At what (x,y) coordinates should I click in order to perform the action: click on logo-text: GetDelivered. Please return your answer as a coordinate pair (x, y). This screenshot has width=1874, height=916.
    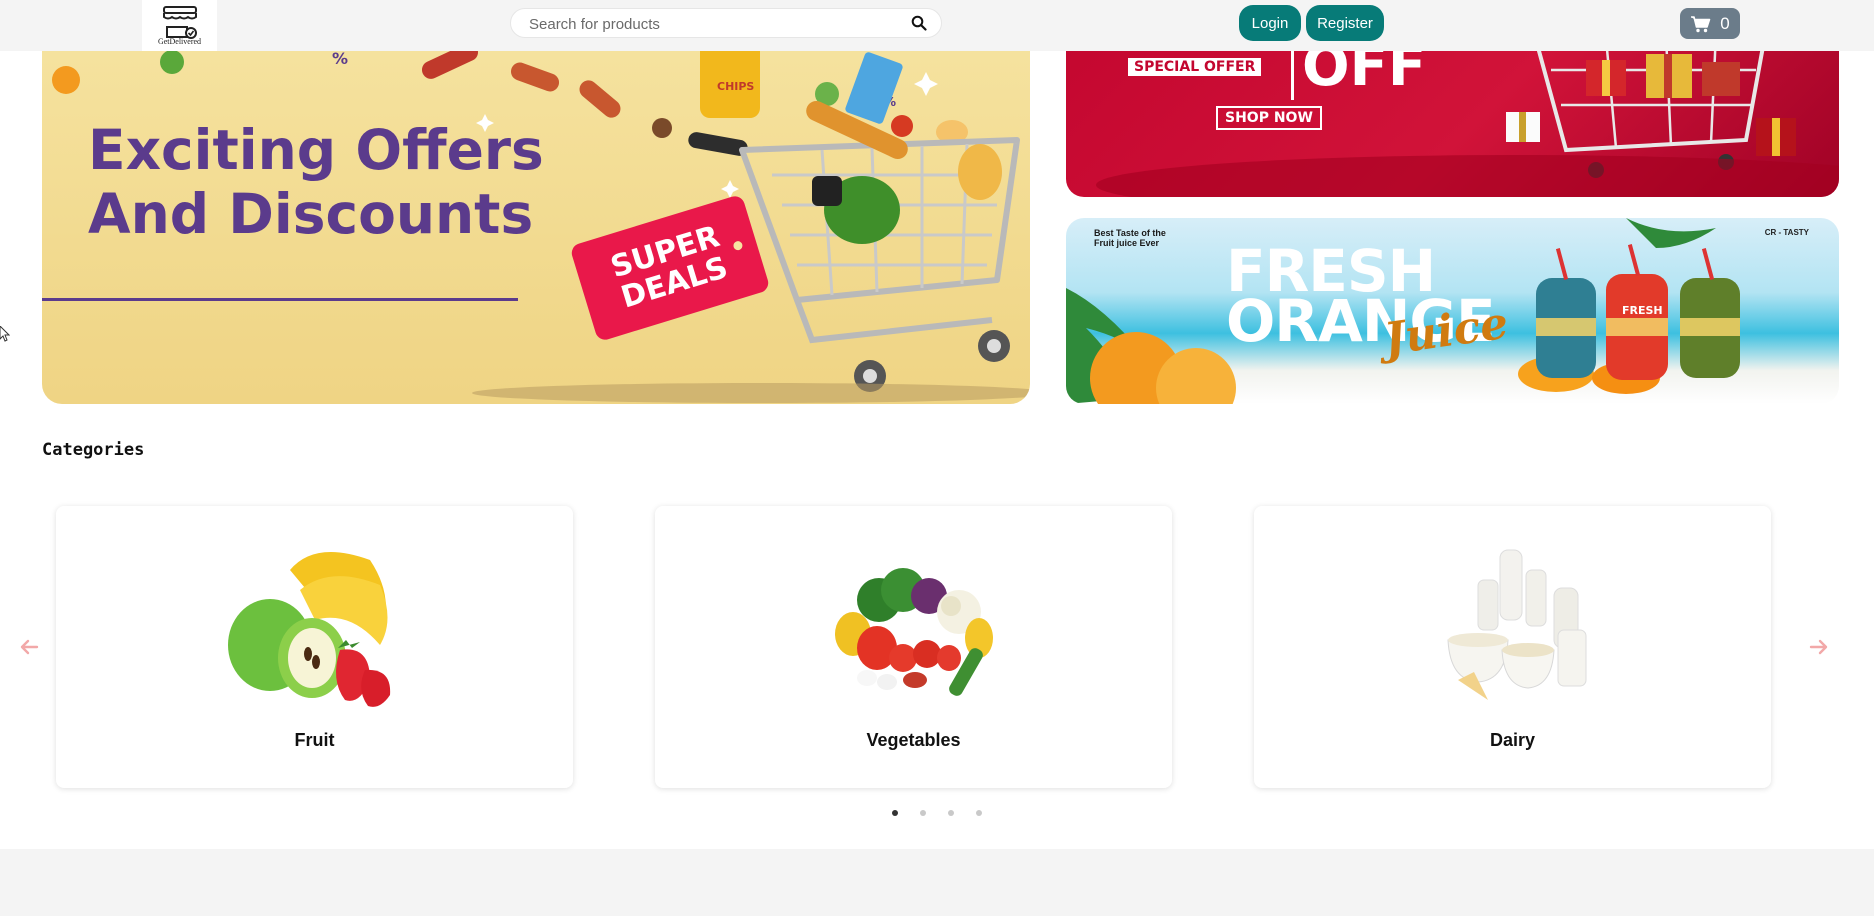
    Looking at the image, I should click on (179, 41).